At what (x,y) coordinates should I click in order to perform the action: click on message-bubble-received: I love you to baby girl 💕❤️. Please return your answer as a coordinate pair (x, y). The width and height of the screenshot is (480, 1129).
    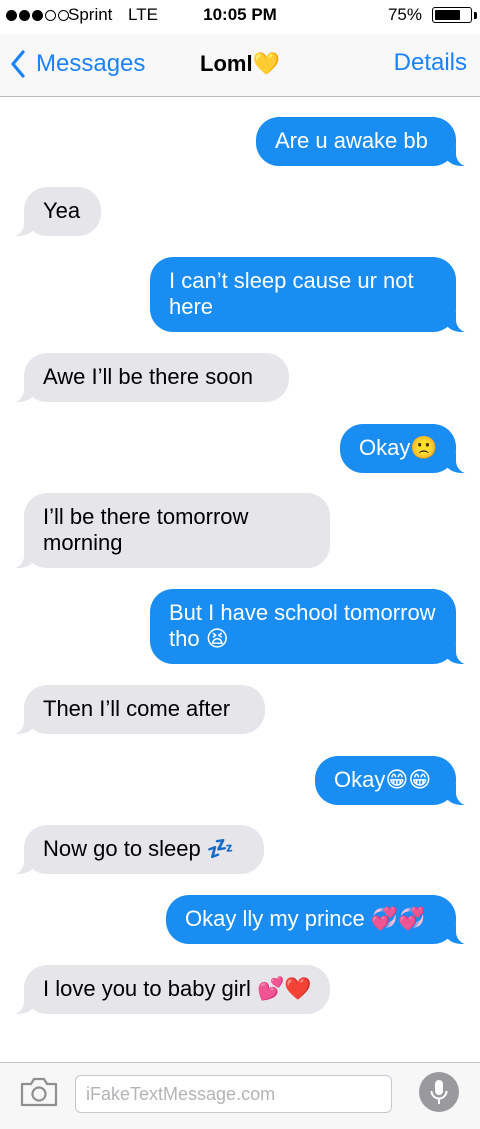
    Looking at the image, I should click on (165, 990).